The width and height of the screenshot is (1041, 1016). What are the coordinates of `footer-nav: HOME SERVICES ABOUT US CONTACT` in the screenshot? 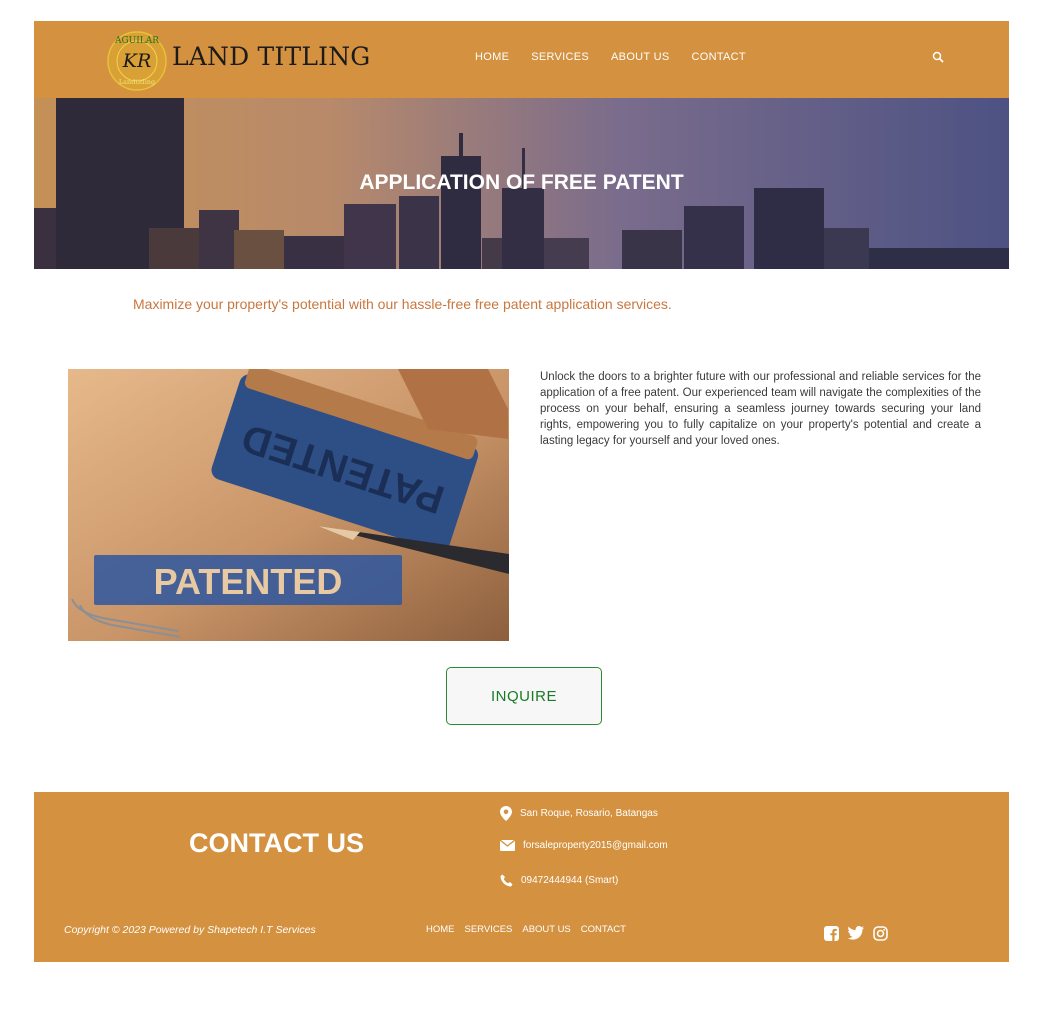 It's located at (526, 929).